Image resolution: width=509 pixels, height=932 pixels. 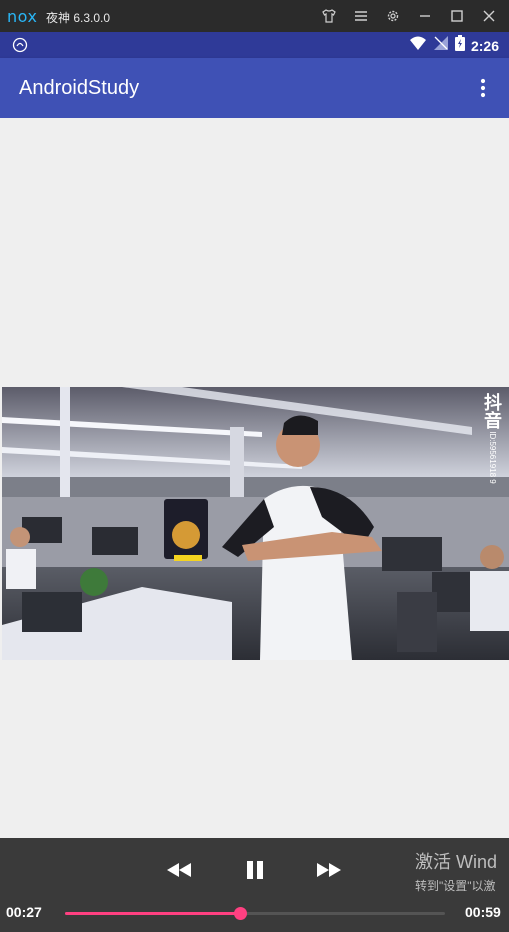 What do you see at coordinates (393, 16) in the screenshot?
I see `gear-icon` at bounding box center [393, 16].